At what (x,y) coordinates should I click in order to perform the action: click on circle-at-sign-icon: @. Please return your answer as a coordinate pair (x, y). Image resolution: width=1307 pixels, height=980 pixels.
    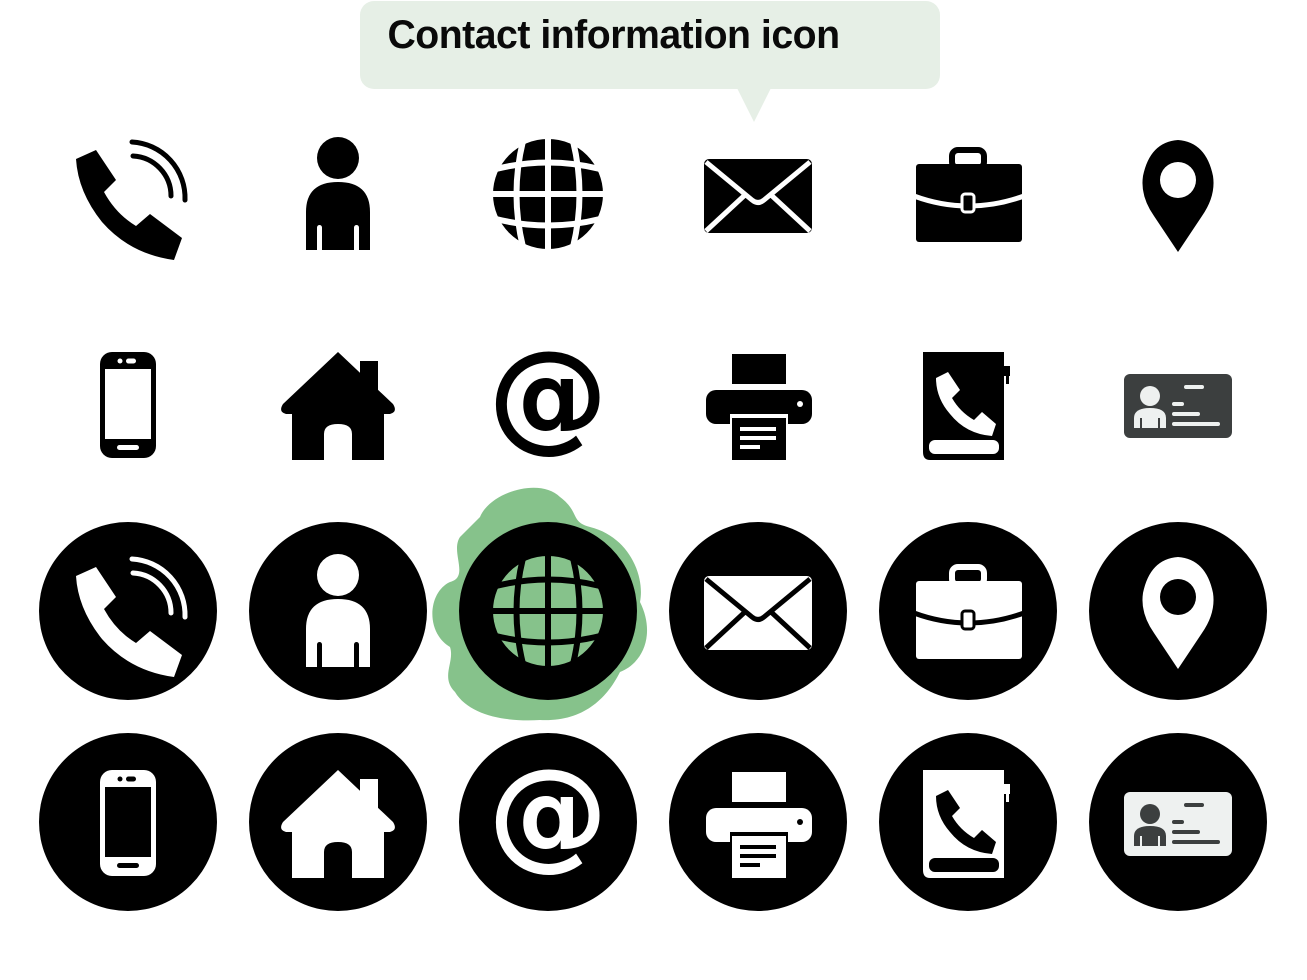
    Looking at the image, I should click on (548, 822).